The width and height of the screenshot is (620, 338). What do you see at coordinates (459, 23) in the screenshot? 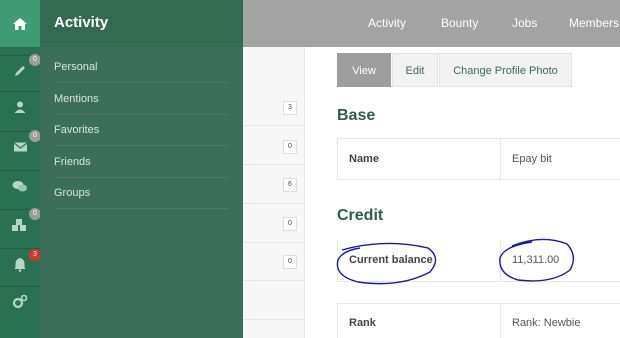
I see `nav-bounty: Bounty` at bounding box center [459, 23].